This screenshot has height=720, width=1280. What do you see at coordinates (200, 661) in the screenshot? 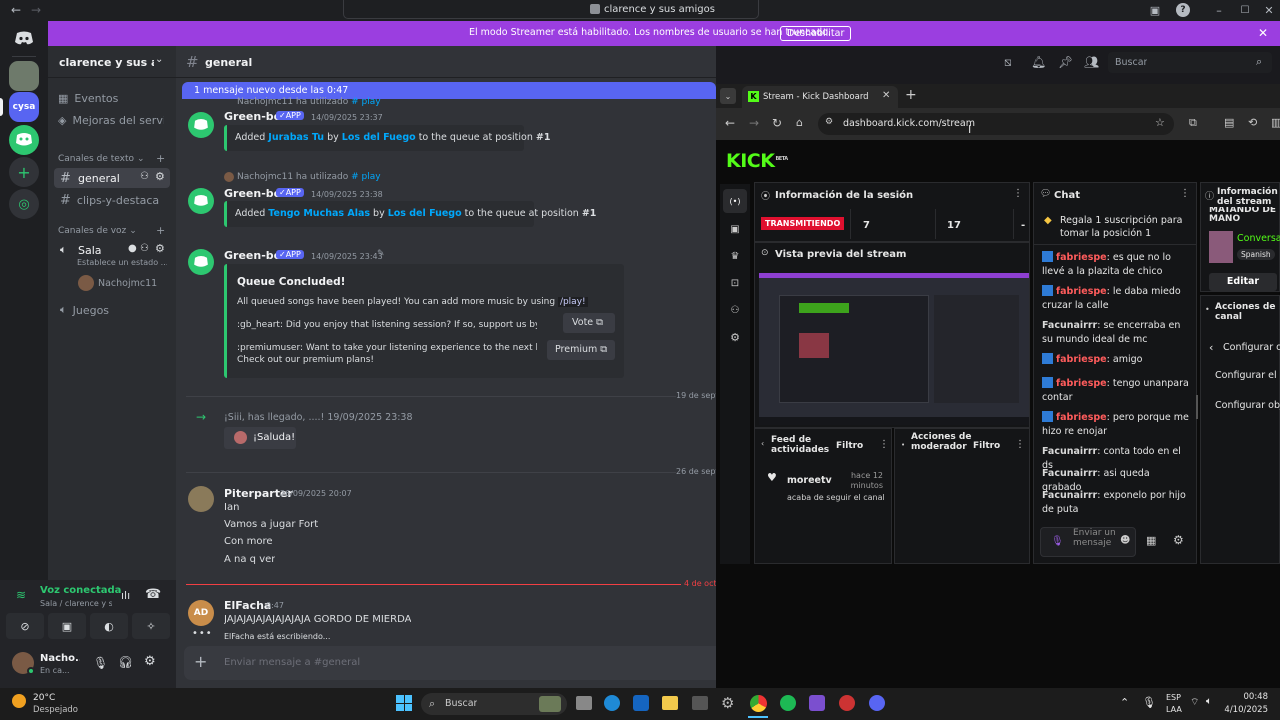
I see `add-attachment-icon: +` at bounding box center [200, 661].